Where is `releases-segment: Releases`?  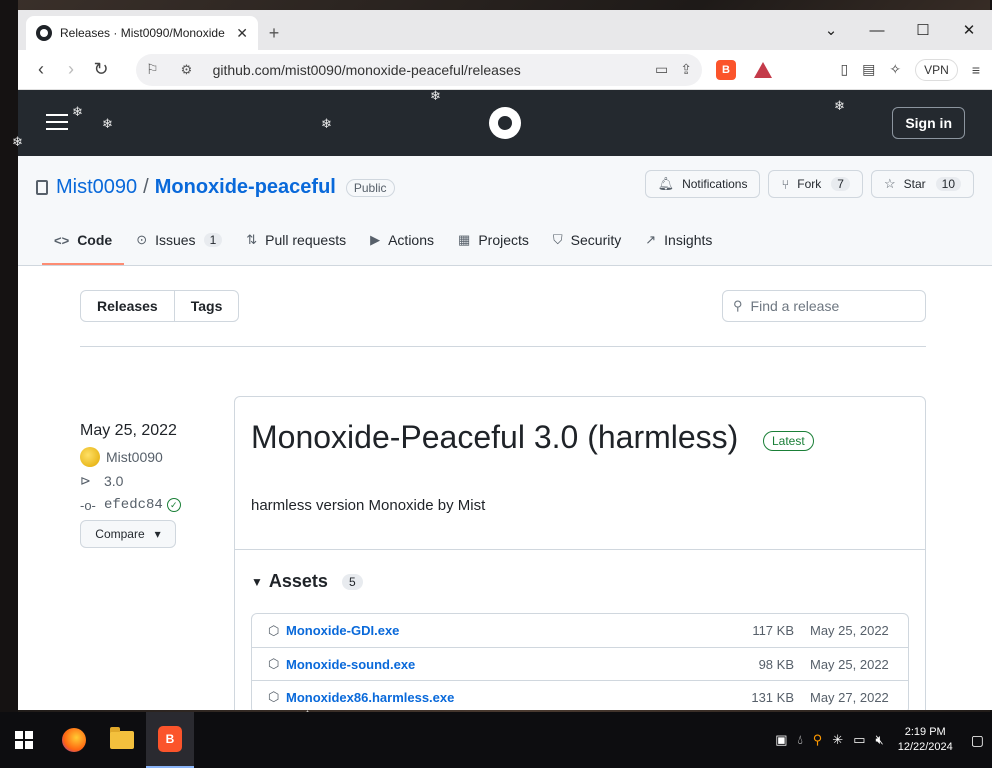
releases-segment: Releases is located at coordinates (127, 306).